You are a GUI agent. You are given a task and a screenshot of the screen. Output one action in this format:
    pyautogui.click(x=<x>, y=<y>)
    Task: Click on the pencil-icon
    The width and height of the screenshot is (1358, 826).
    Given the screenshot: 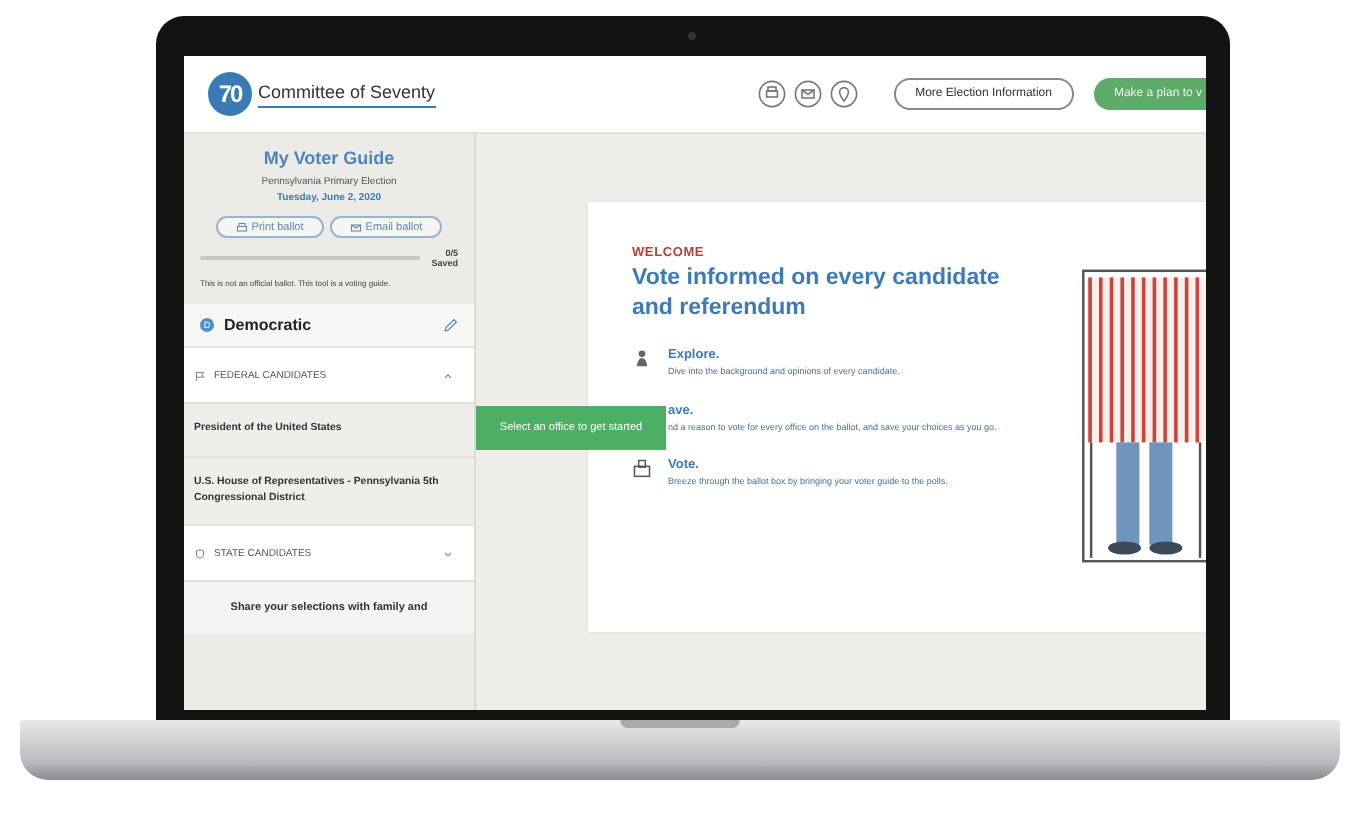 What is the action you would take?
    pyautogui.click(x=450, y=325)
    